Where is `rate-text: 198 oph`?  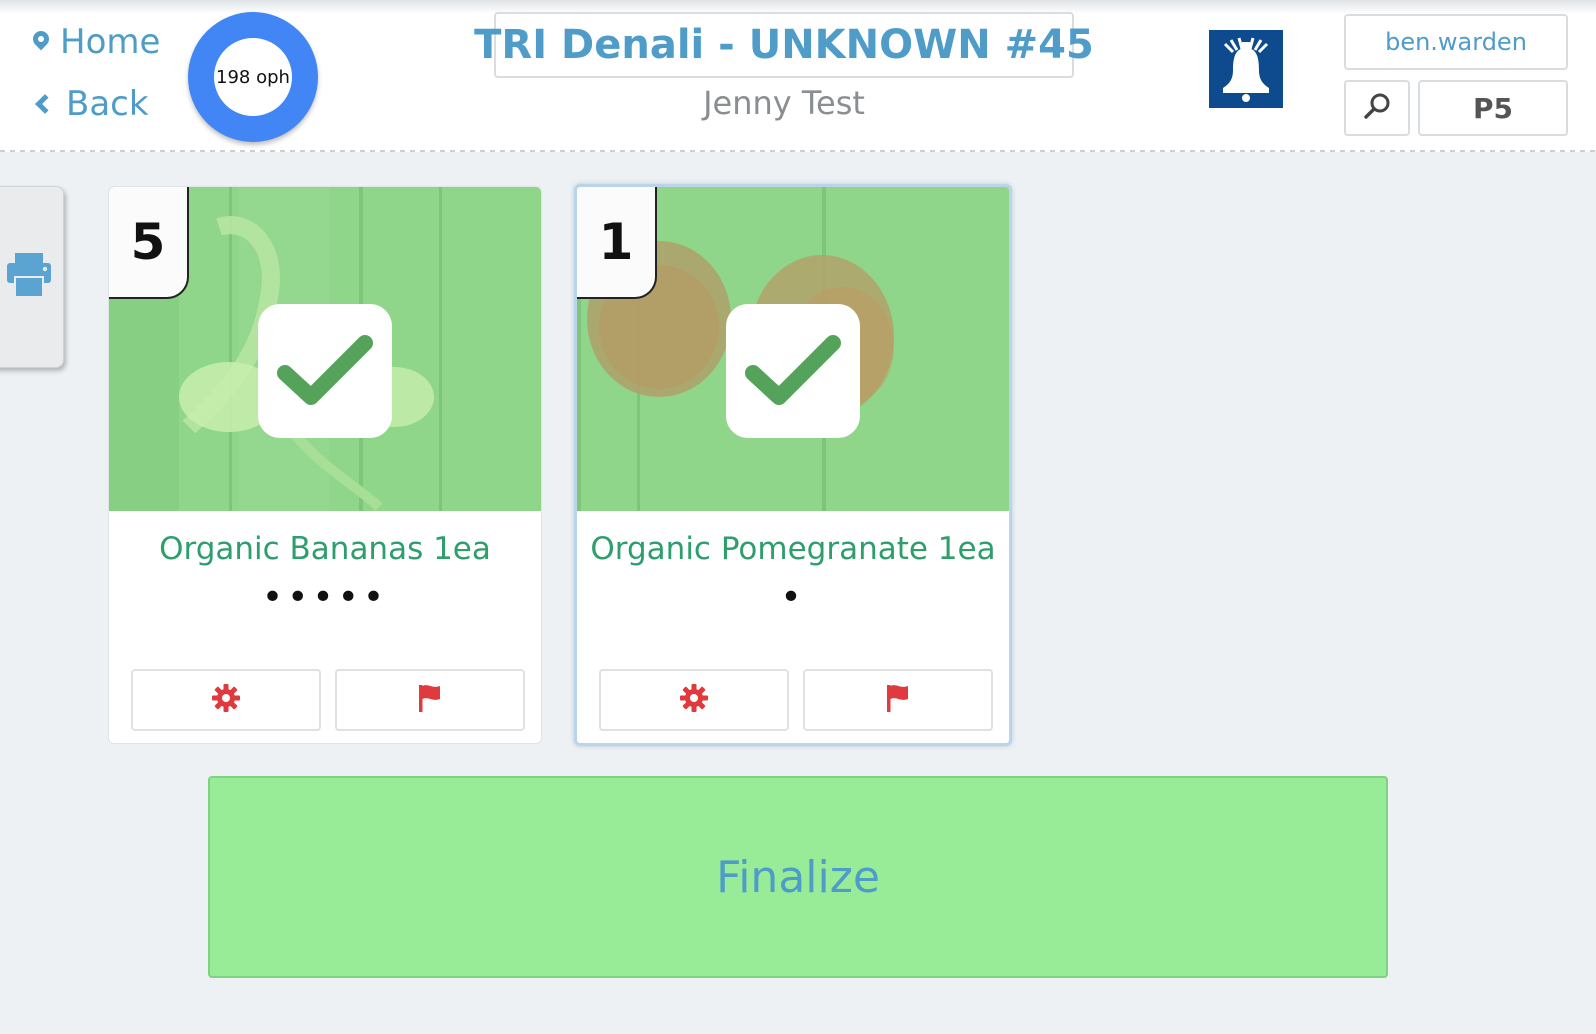 rate-text: 198 oph is located at coordinates (253, 77).